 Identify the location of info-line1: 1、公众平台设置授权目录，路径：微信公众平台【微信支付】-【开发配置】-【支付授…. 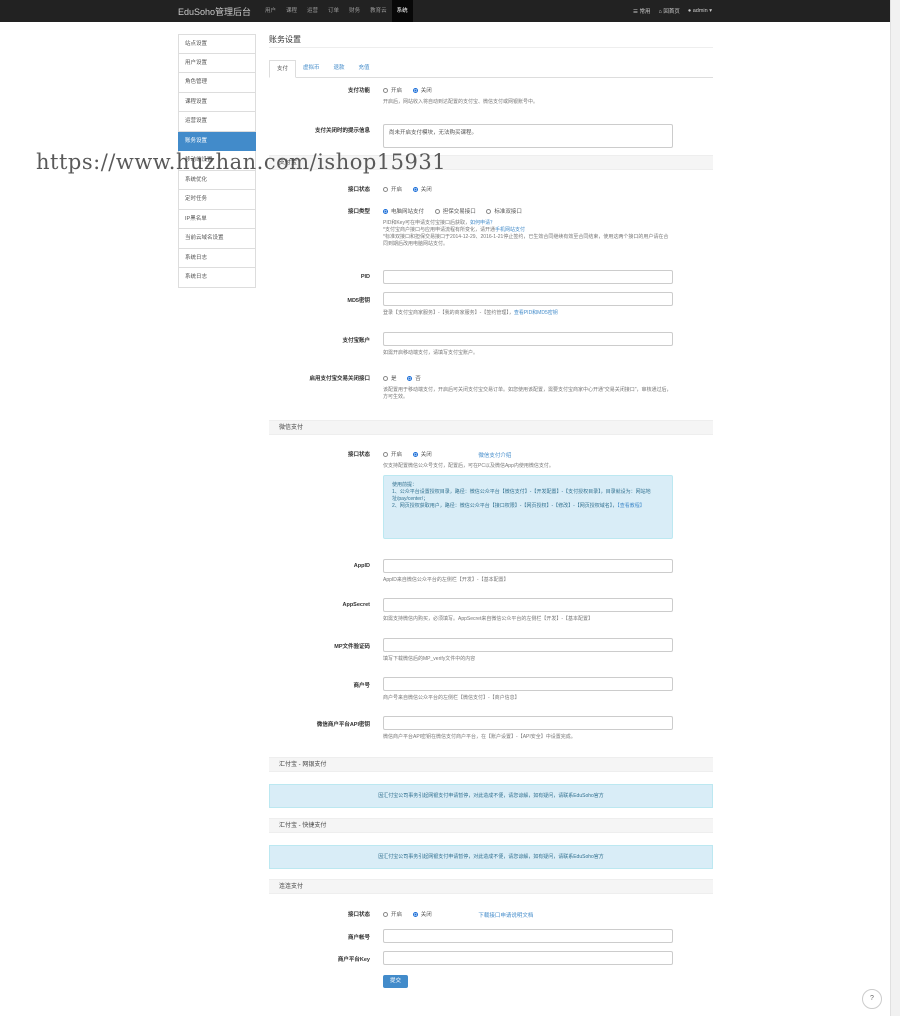
(521, 495).